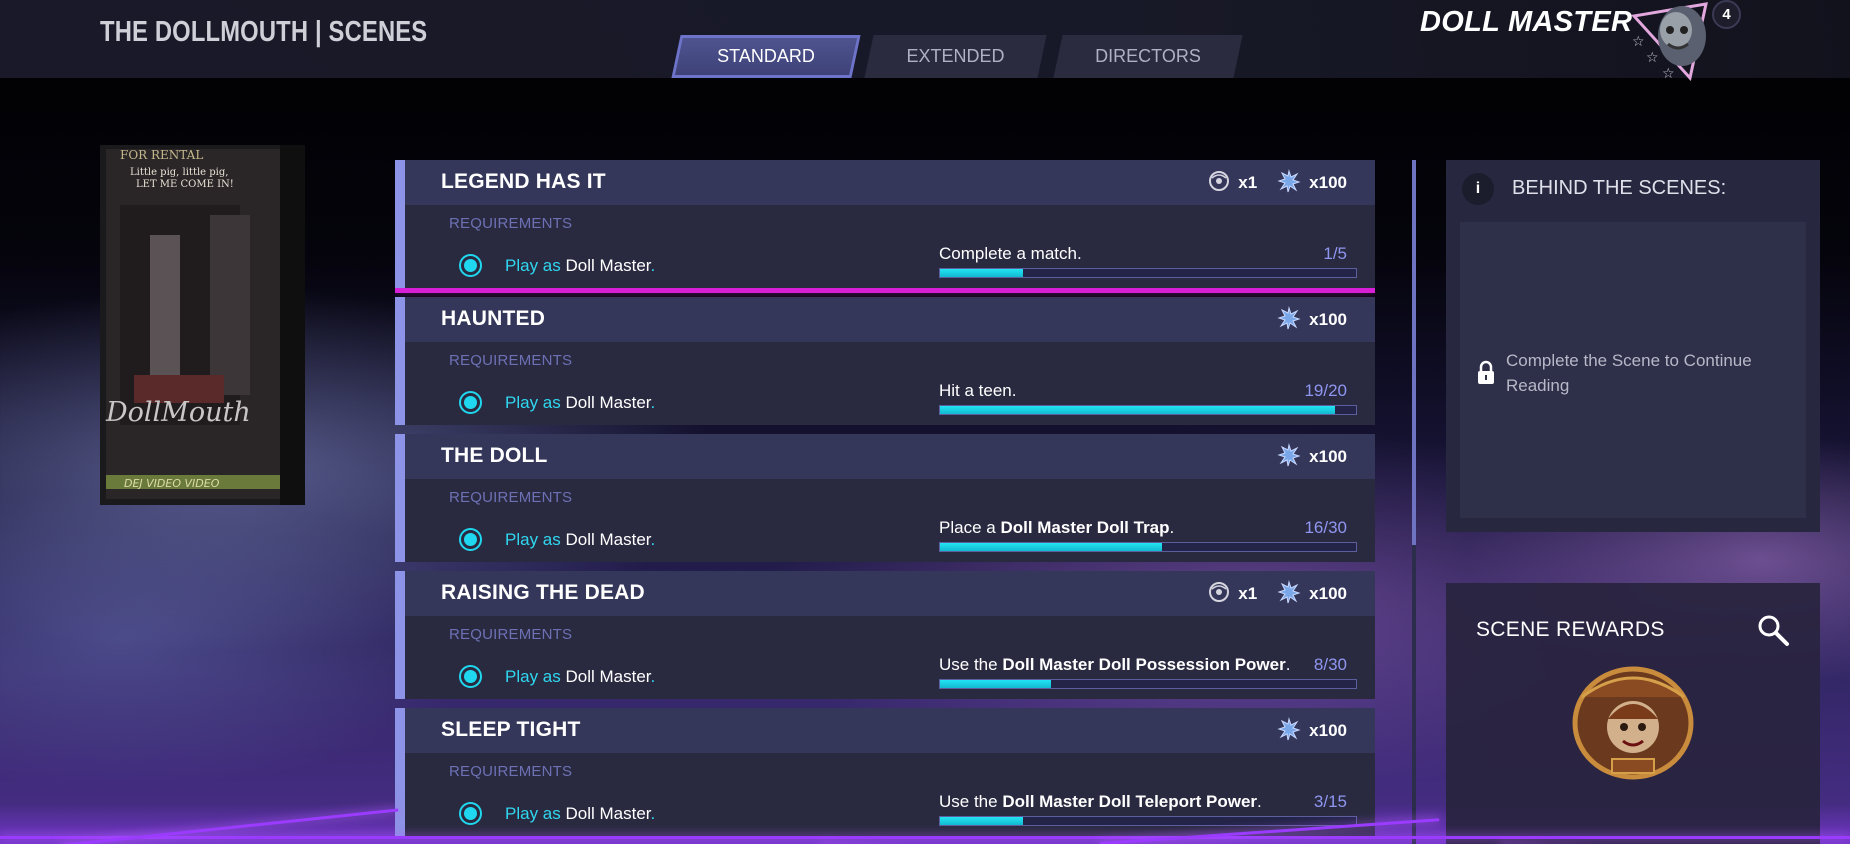 Image resolution: width=1850 pixels, height=844 pixels. I want to click on scene-rewards-title: SCENE REWARDS, so click(1570, 629).